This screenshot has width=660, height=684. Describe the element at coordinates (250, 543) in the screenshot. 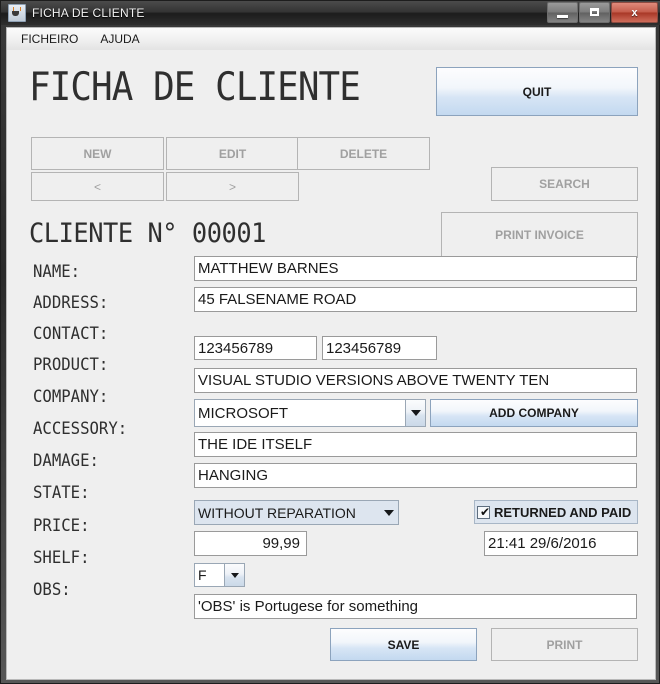

I see `price-input: 99,99` at that location.